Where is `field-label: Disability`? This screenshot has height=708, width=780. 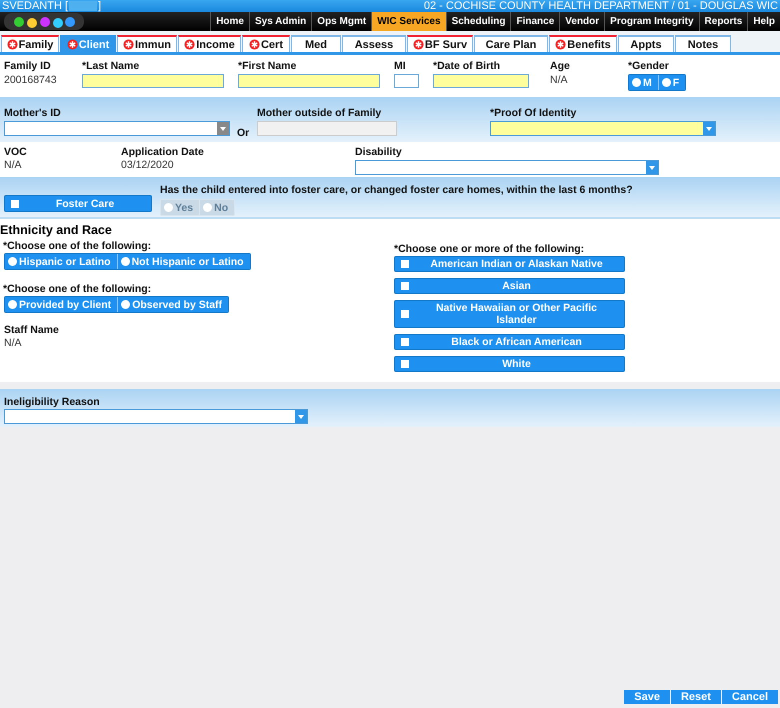 field-label: Disability is located at coordinates (379, 152).